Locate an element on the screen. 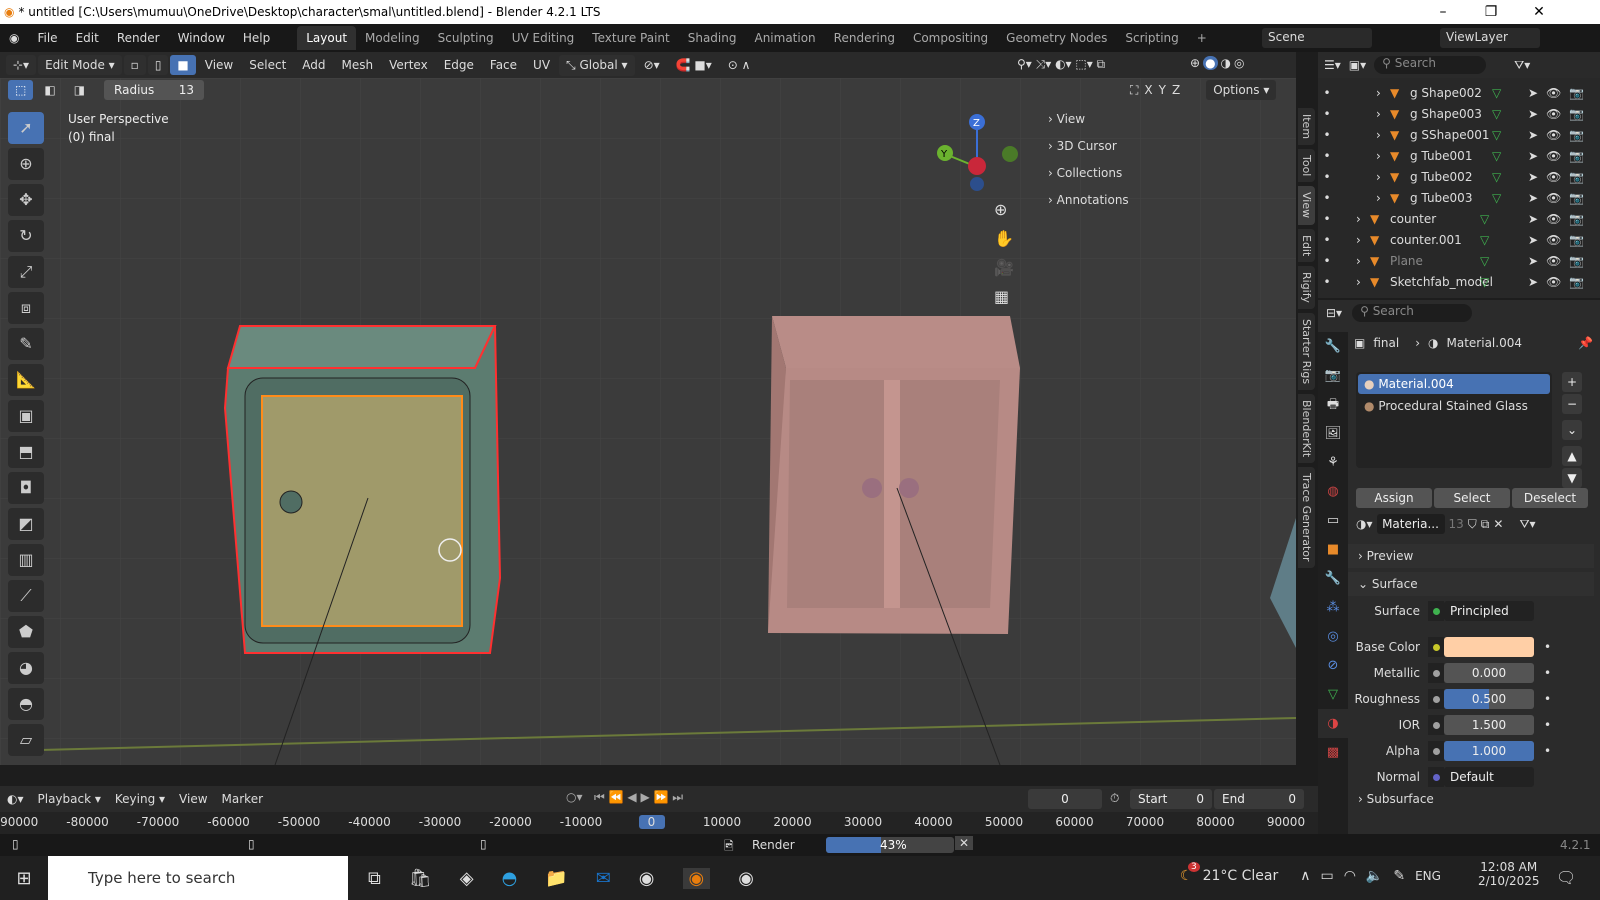 This screenshot has height=900, width=1600. outliner-item: • › ▼ Plane ▽ ➤ 👁 📷 is located at coordinates (1459, 260).